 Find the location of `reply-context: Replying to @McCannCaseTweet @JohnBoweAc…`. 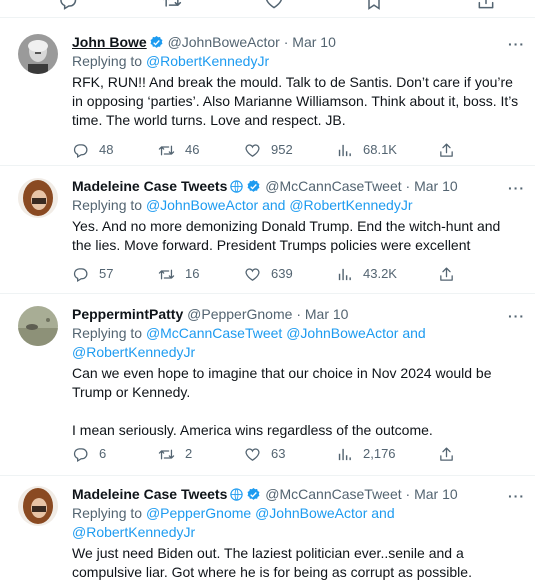

reply-context: Replying to @McCannCaseTweet @JohnBoweAc… is located at coordinates (249, 342).